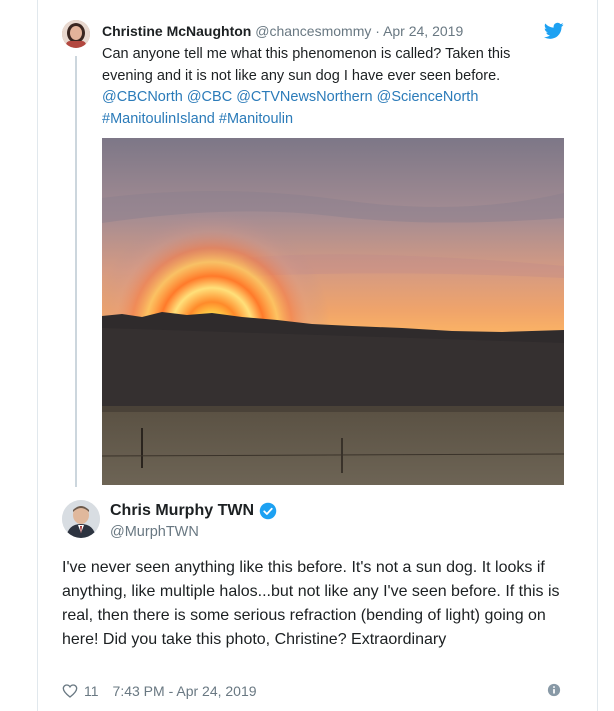 This screenshot has height=711, width=614. What do you see at coordinates (185, 691) in the screenshot?
I see `tweet-timestamp: 7:43 PM - Apr 24, 2019` at bounding box center [185, 691].